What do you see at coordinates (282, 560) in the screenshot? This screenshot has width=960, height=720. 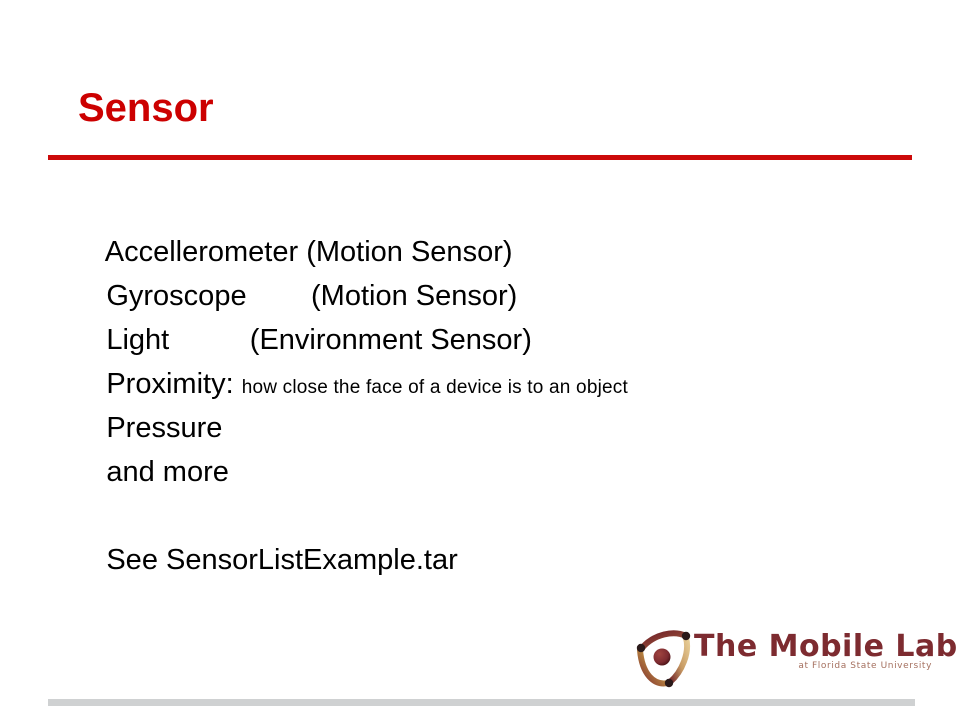 I see `list-item-text: See SensorListExample.tar` at bounding box center [282, 560].